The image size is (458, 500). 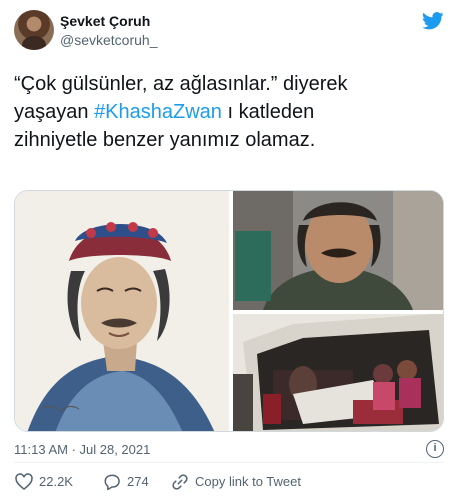 What do you see at coordinates (229, 32) in the screenshot?
I see `tweet-header: Şevket Çoruh @sevketcoruh_` at bounding box center [229, 32].